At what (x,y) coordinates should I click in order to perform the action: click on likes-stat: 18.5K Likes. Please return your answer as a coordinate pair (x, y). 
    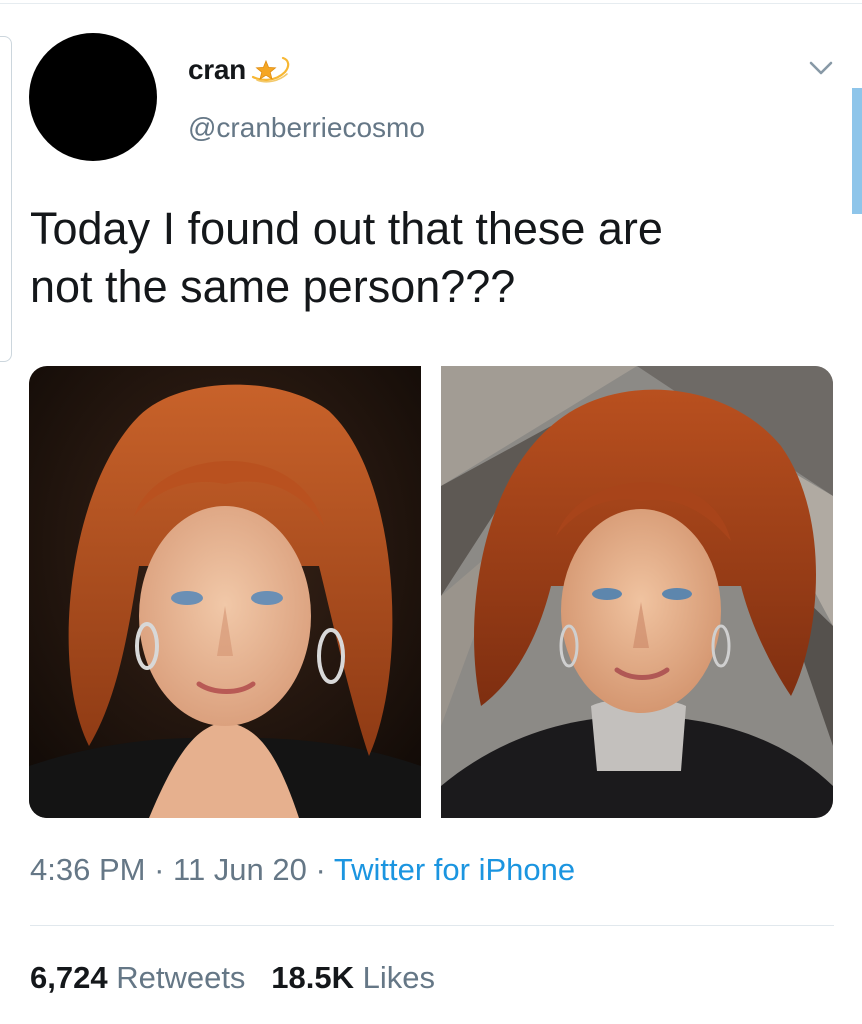
    Looking at the image, I should click on (353, 977).